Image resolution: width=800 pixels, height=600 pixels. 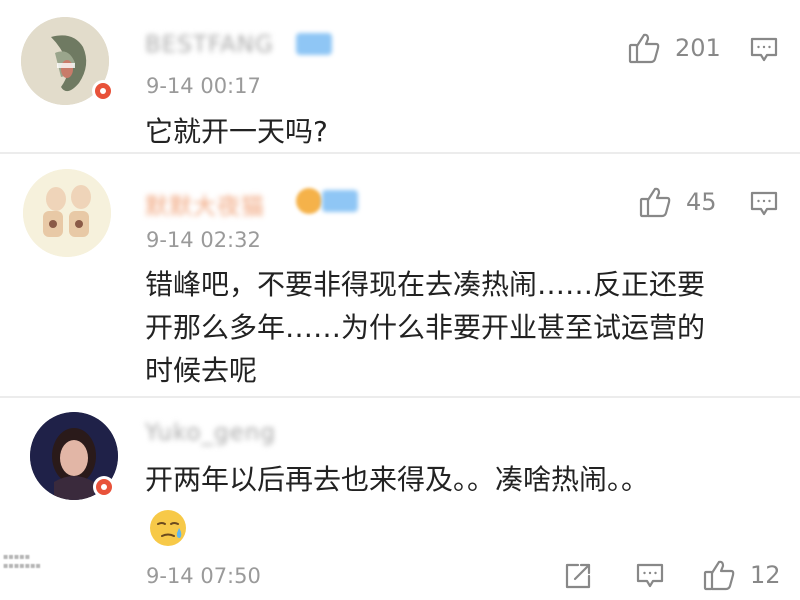 What do you see at coordinates (701, 202) in the screenshot?
I see `like-count: 45` at bounding box center [701, 202].